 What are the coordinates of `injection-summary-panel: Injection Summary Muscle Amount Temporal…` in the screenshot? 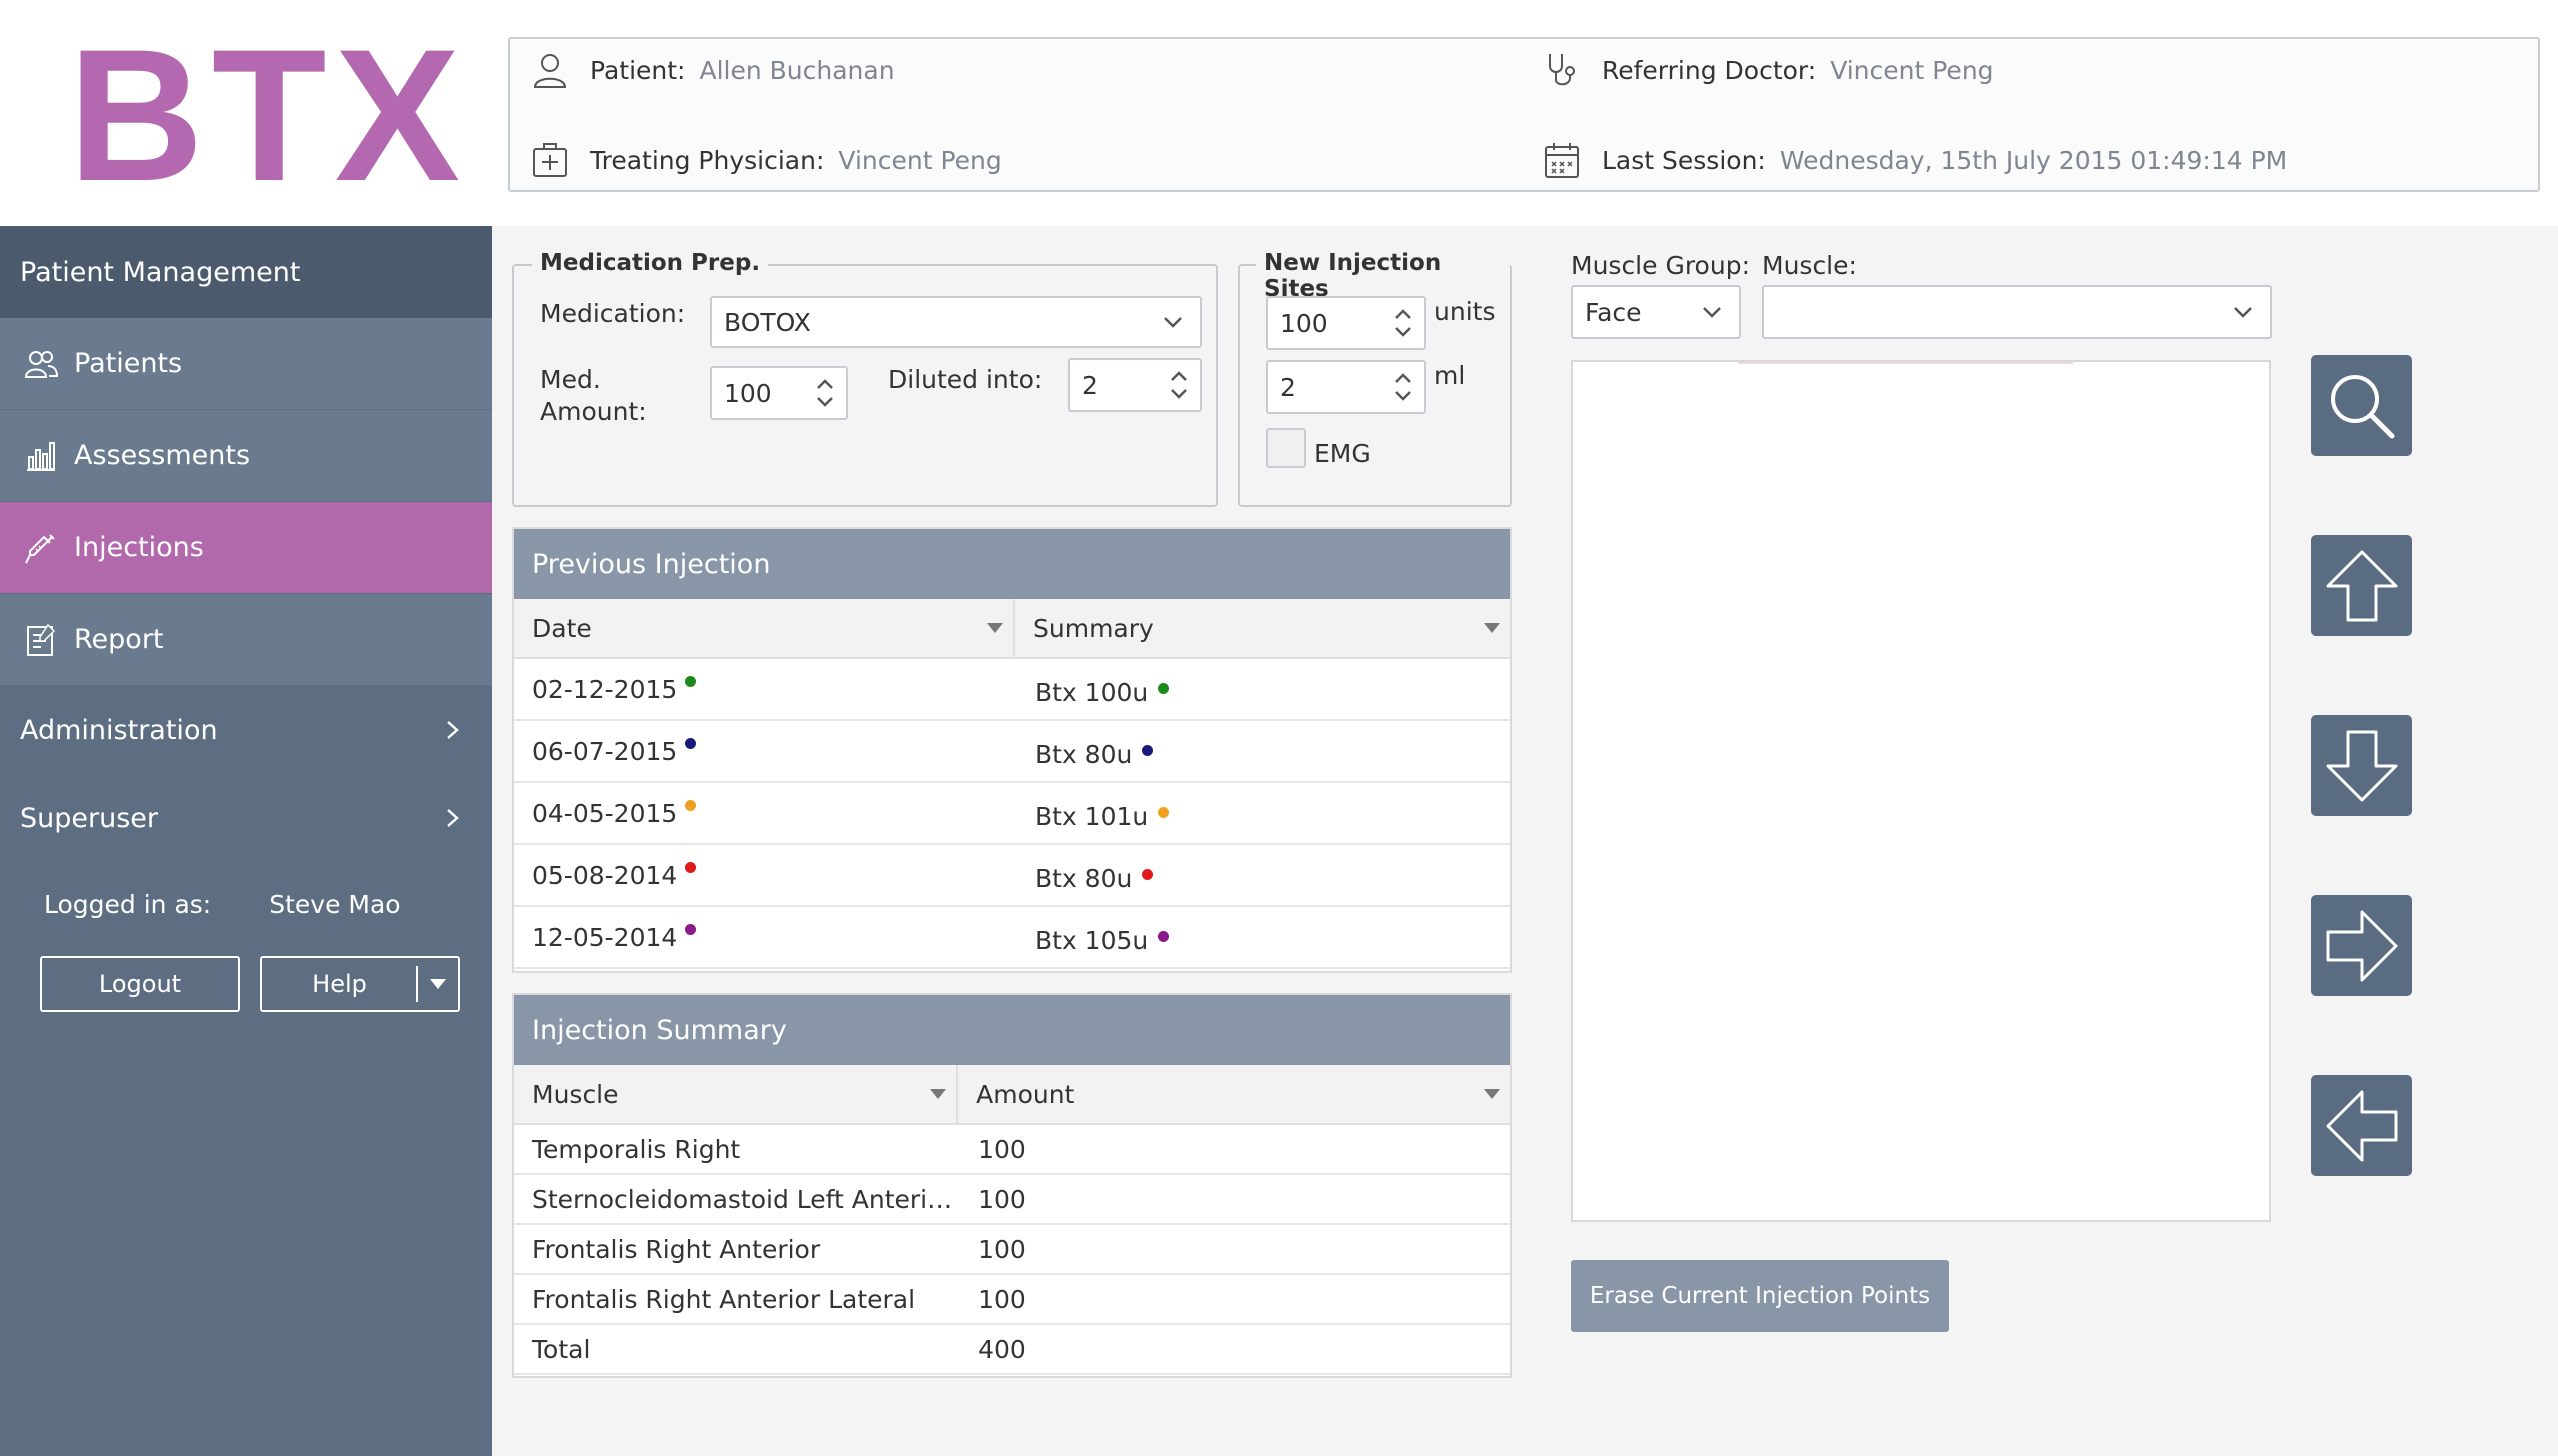 It's located at (1012, 1185).